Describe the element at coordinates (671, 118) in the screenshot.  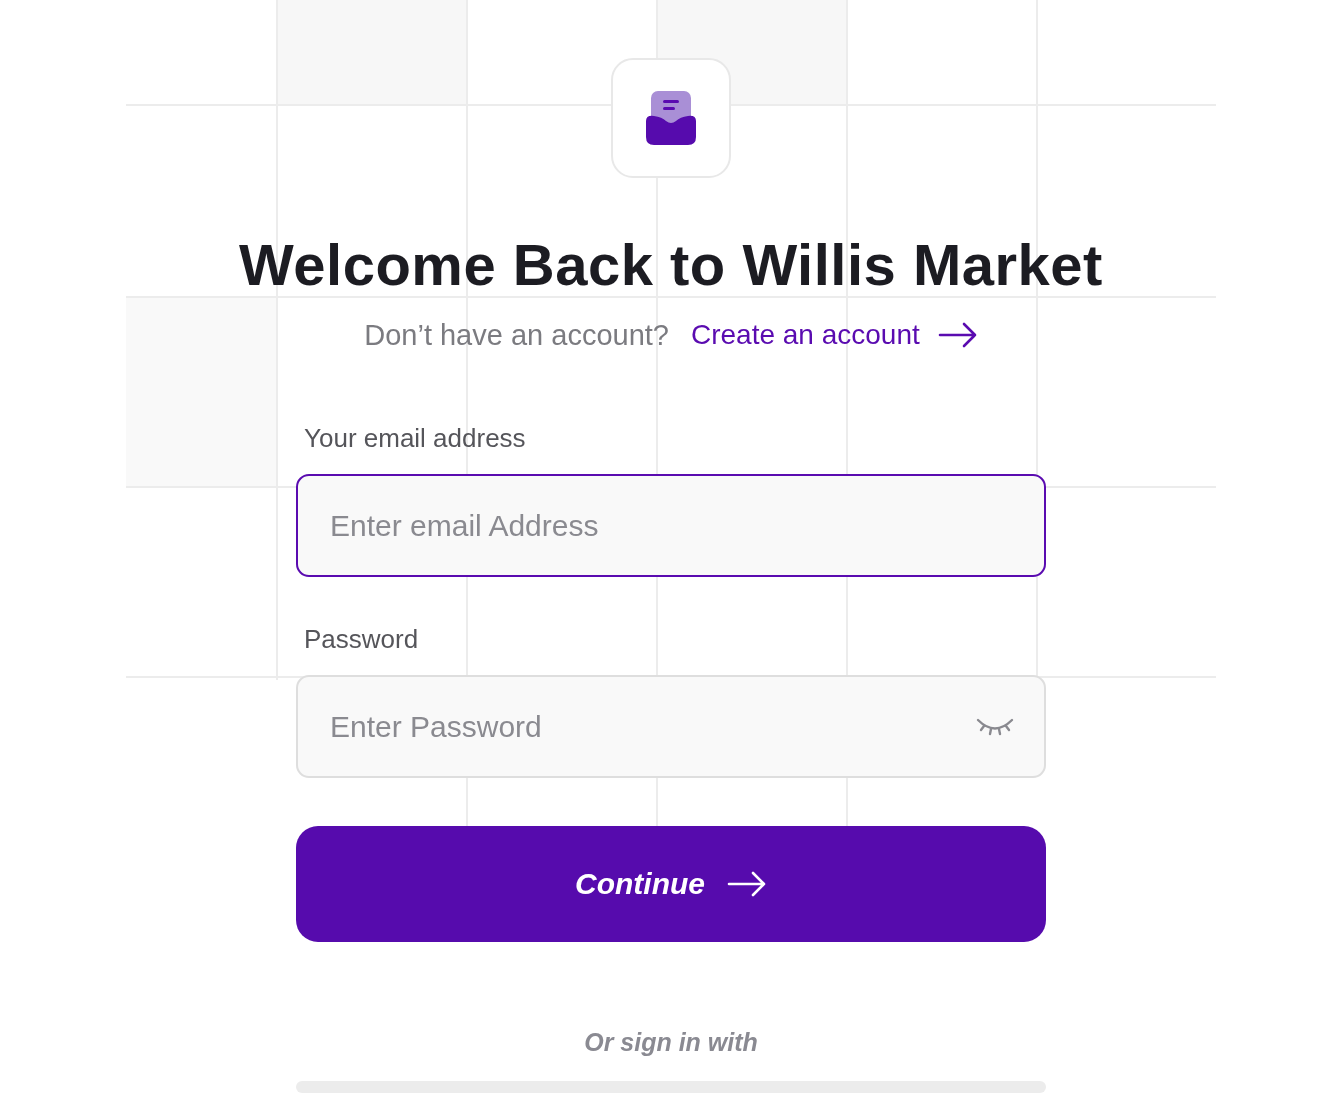
I see `inbox-icon` at that location.